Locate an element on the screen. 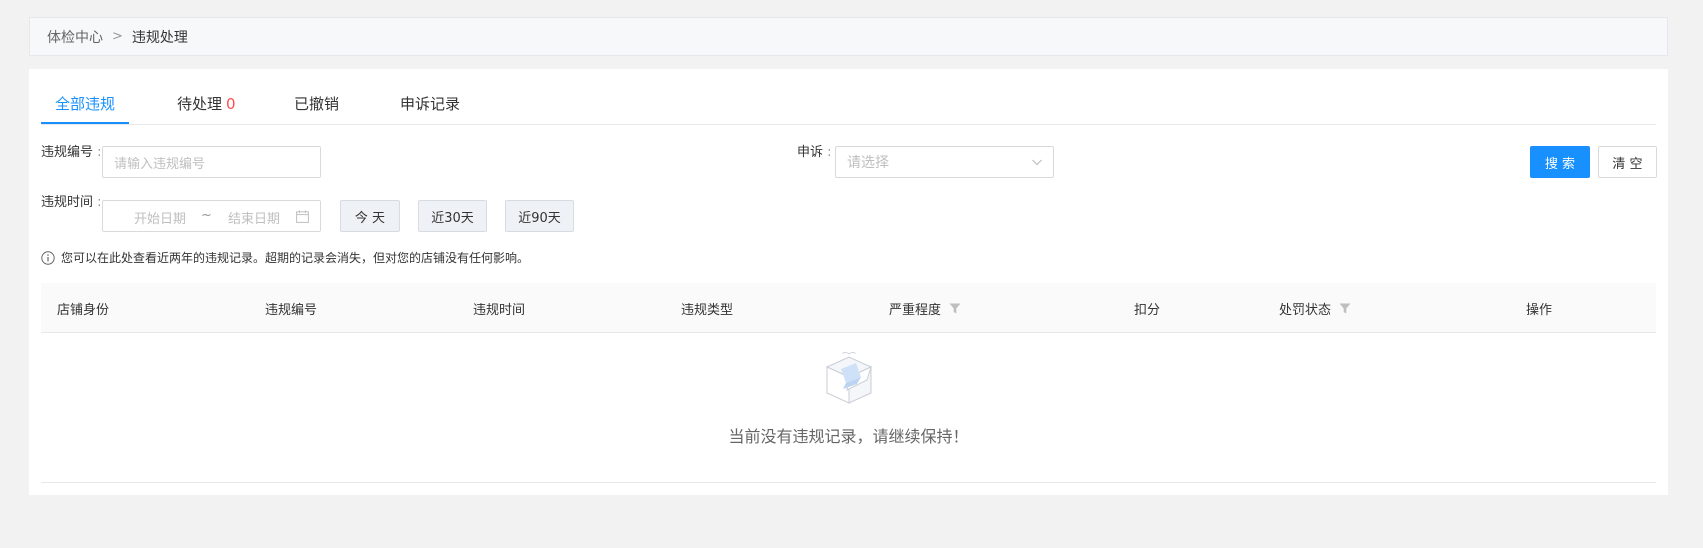 Image resolution: width=1703 pixels, height=548 pixels. chevron-down-icon is located at coordinates (1037, 162).